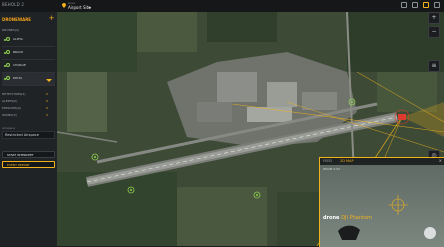 Image resolution: width=444 pixels, height=247 pixels. Describe the element at coordinates (49, 80) in the screenshot. I see `chevron-down-icon` at that location.